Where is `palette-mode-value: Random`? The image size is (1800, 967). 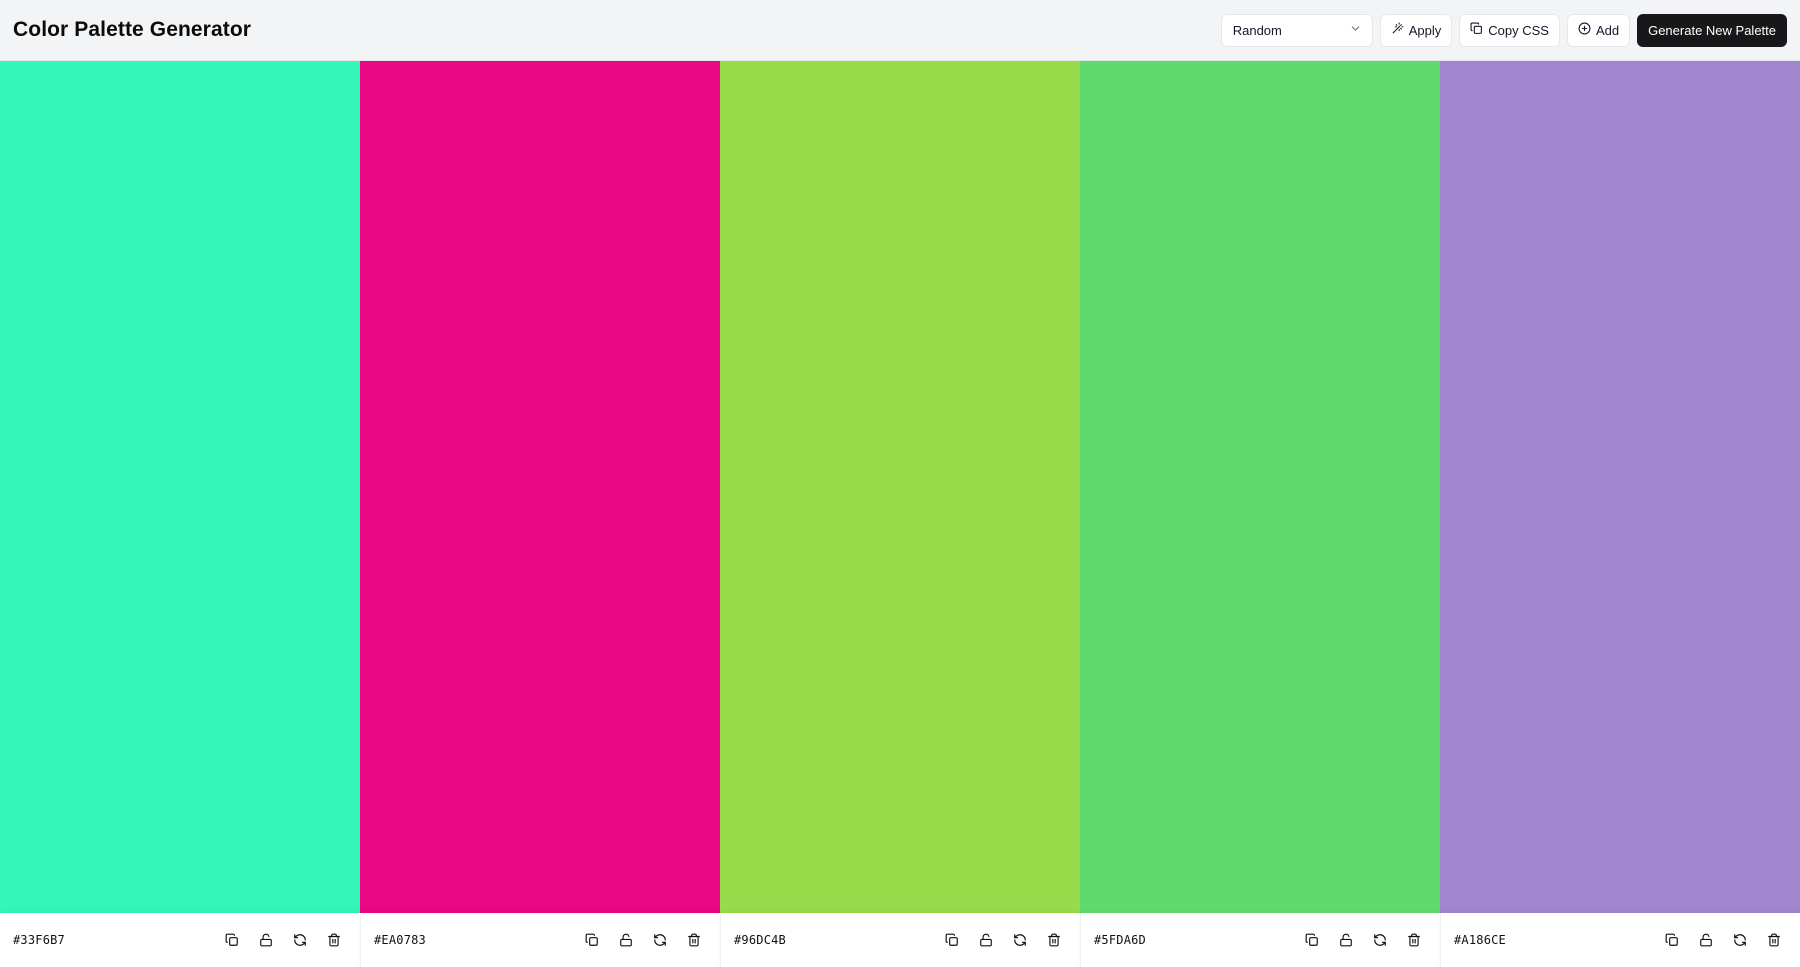
palette-mode-value: Random is located at coordinates (1257, 30).